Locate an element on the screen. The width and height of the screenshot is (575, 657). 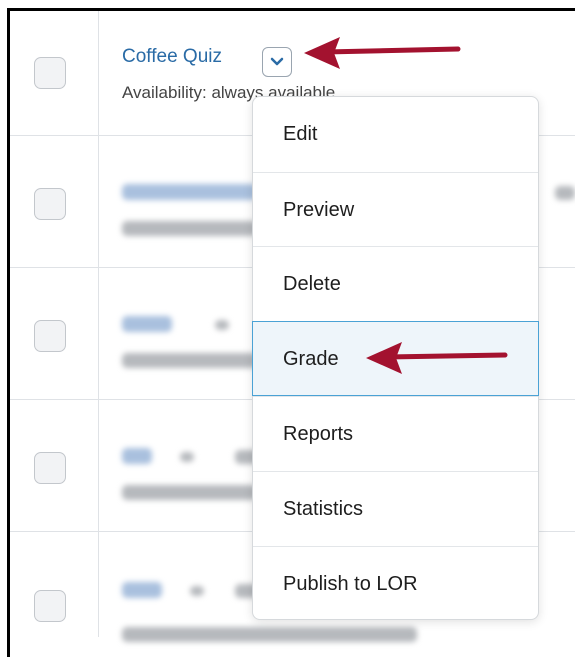
context-menu-button is located at coordinates (277, 62).